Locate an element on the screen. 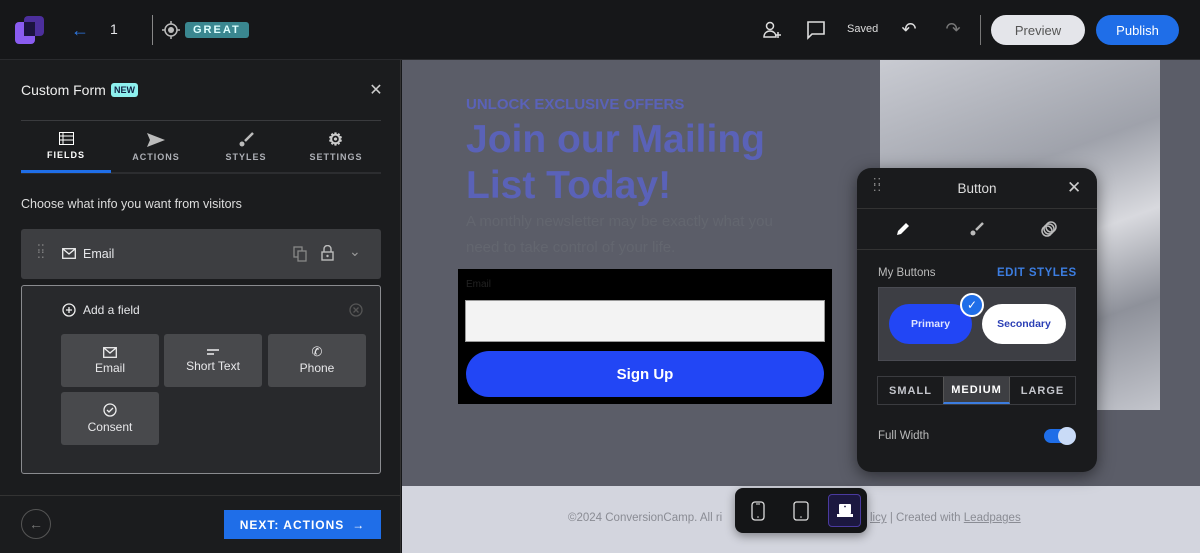  panel-tabs: FIELDS ACTIONS STYLES ⚙ SETTINGS is located at coordinates (201, 147).